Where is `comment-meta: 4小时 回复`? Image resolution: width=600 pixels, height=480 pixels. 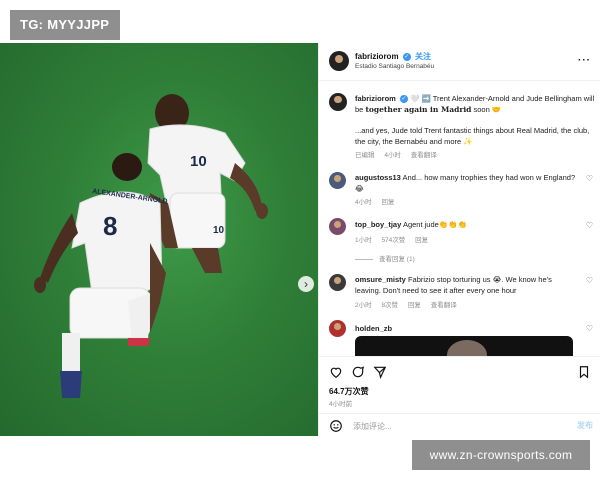
comment-meta: 4小时 回复 is located at coordinates (378, 201).